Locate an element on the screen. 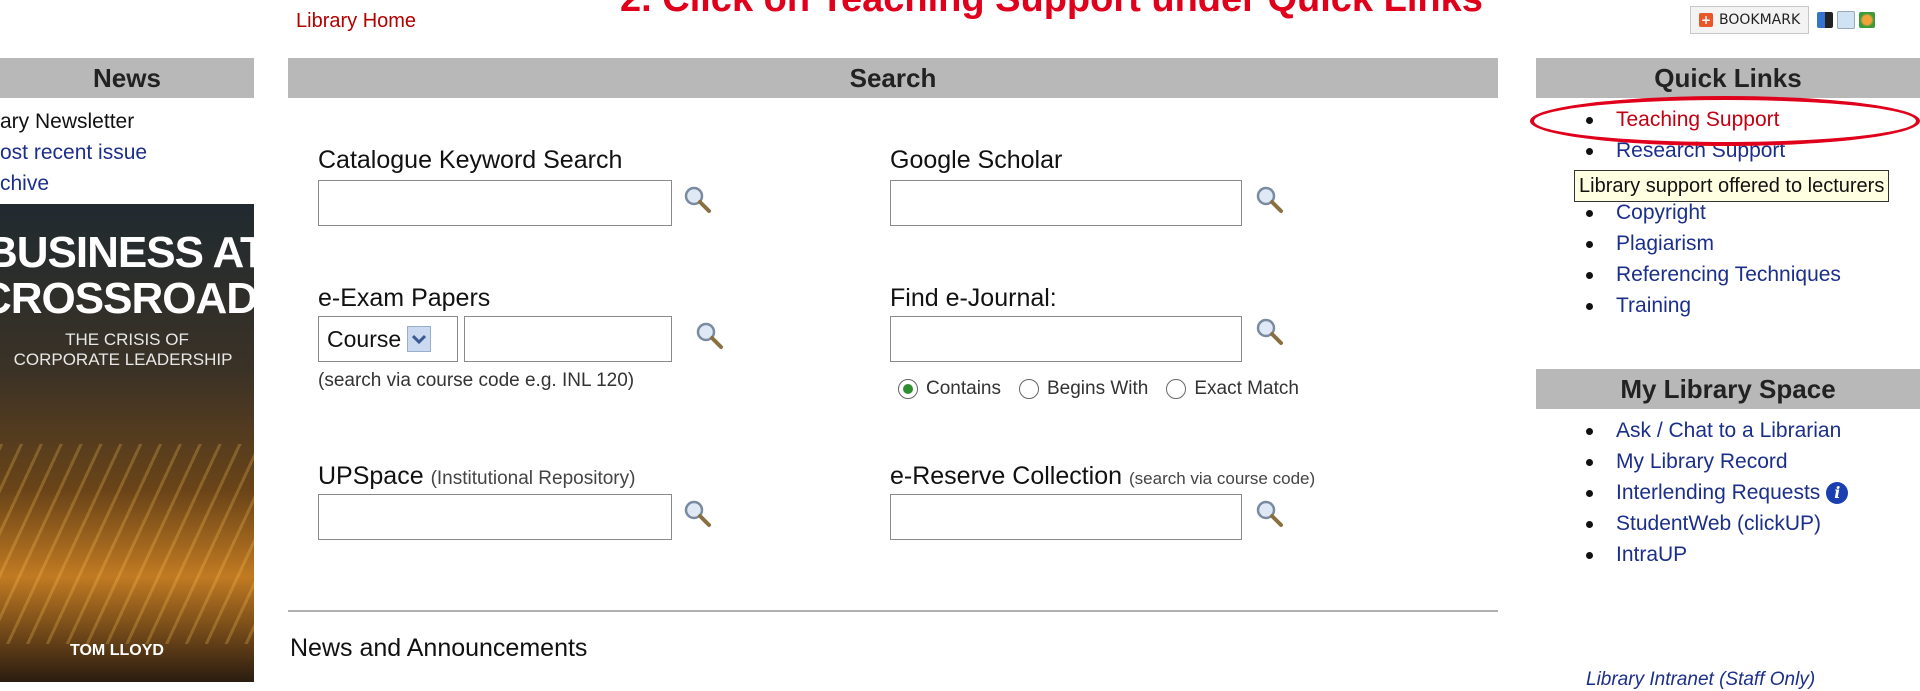 The height and width of the screenshot is (691, 1920). bookmark-toolbar: + BOOKMARK is located at coordinates (1783, 20).